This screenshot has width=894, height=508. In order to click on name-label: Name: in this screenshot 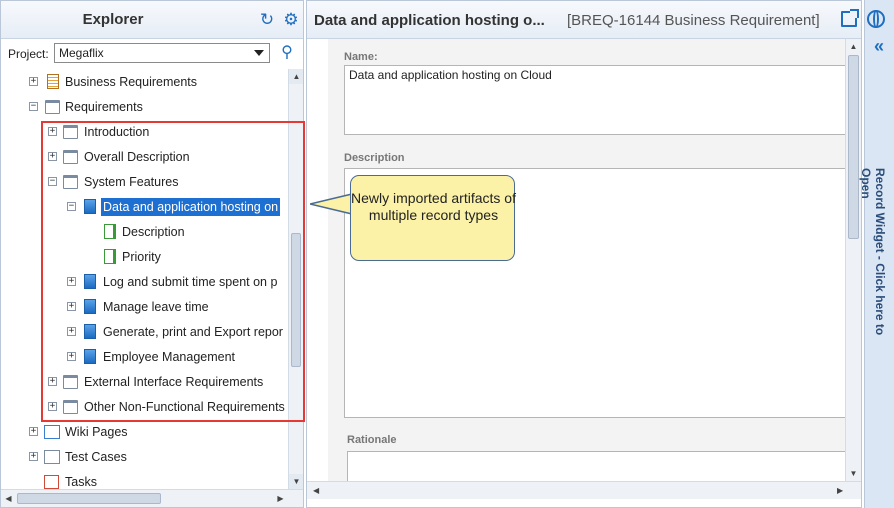, I will do `click(361, 57)`.